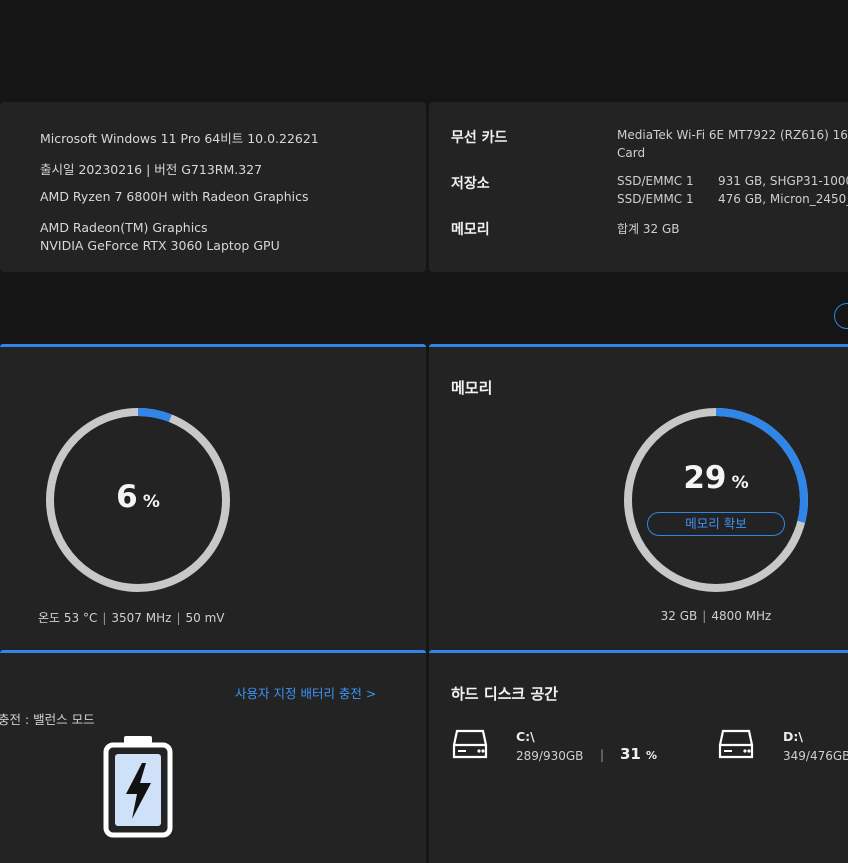  Describe the element at coordinates (470, 744) in the screenshot. I see `drive-c-icon` at that location.